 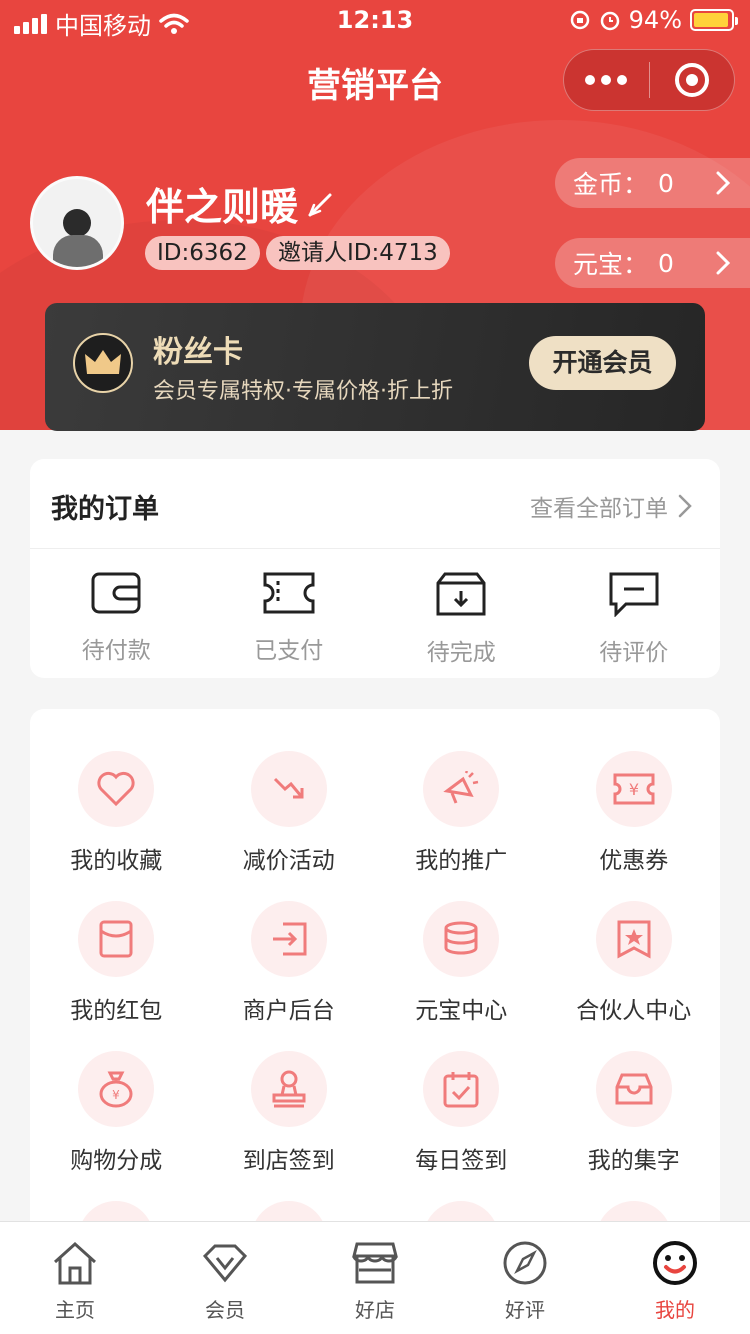 I want to click on chat-icon, so click(x=634, y=595).